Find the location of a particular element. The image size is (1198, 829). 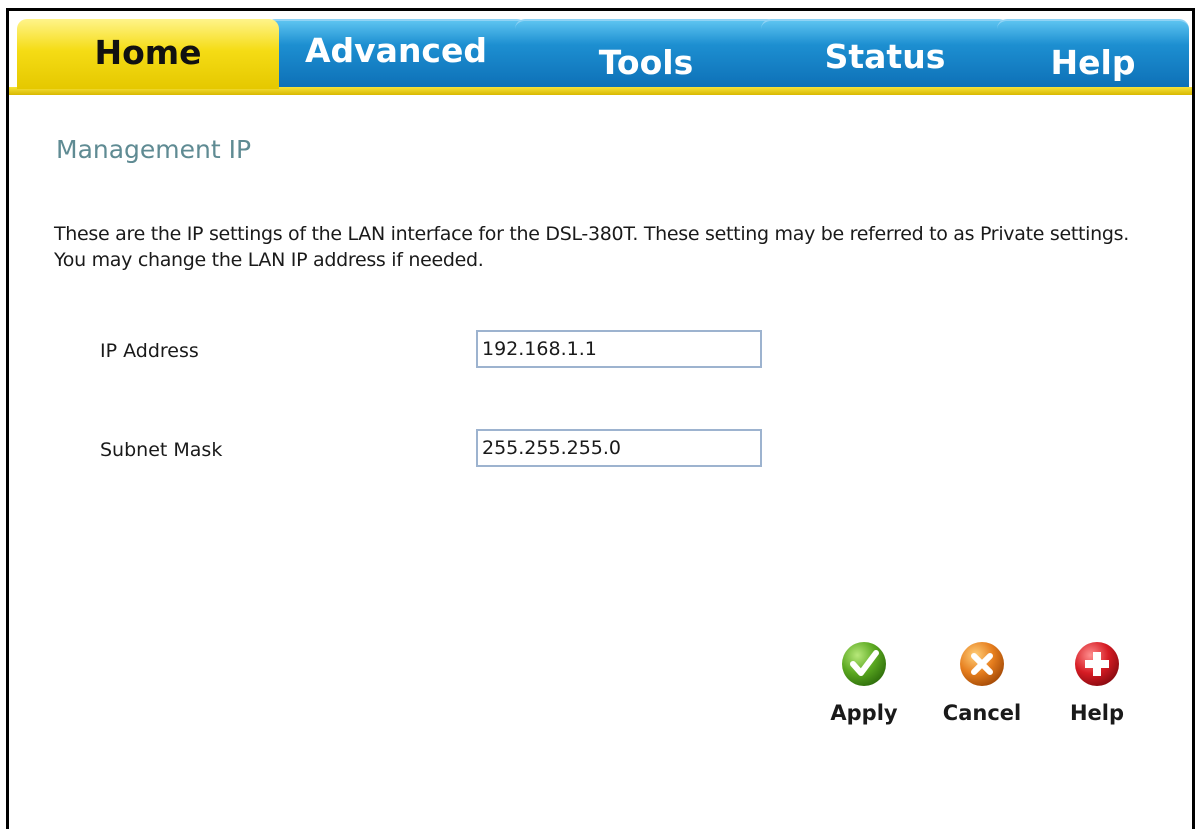

tab-status: Status is located at coordinates (885, 54).